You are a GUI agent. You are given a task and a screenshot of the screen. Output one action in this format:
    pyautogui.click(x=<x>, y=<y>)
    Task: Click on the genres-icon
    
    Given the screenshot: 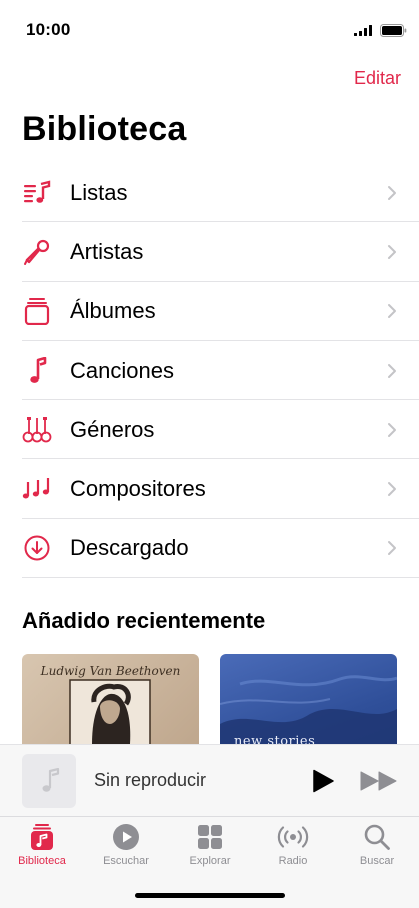 What is the action you would take?
    pyautogui.click(x=37, y=430)
    